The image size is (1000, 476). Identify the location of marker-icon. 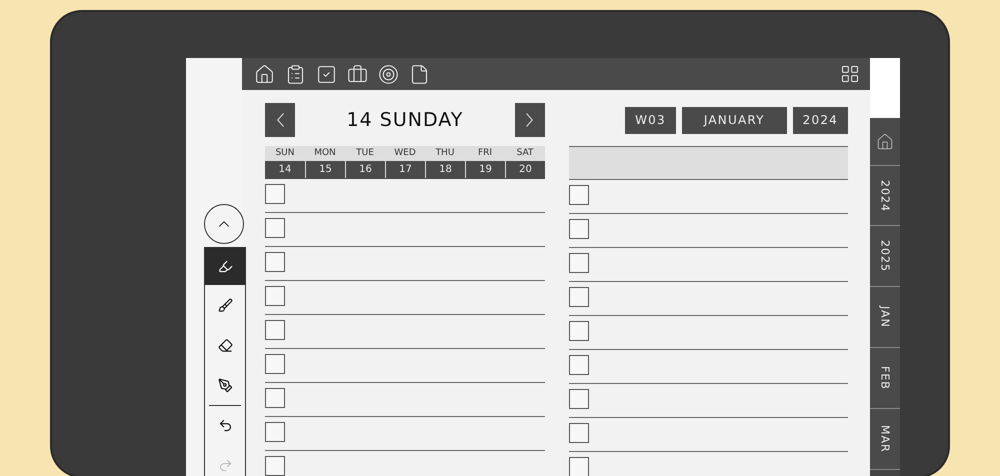
(225, 305).